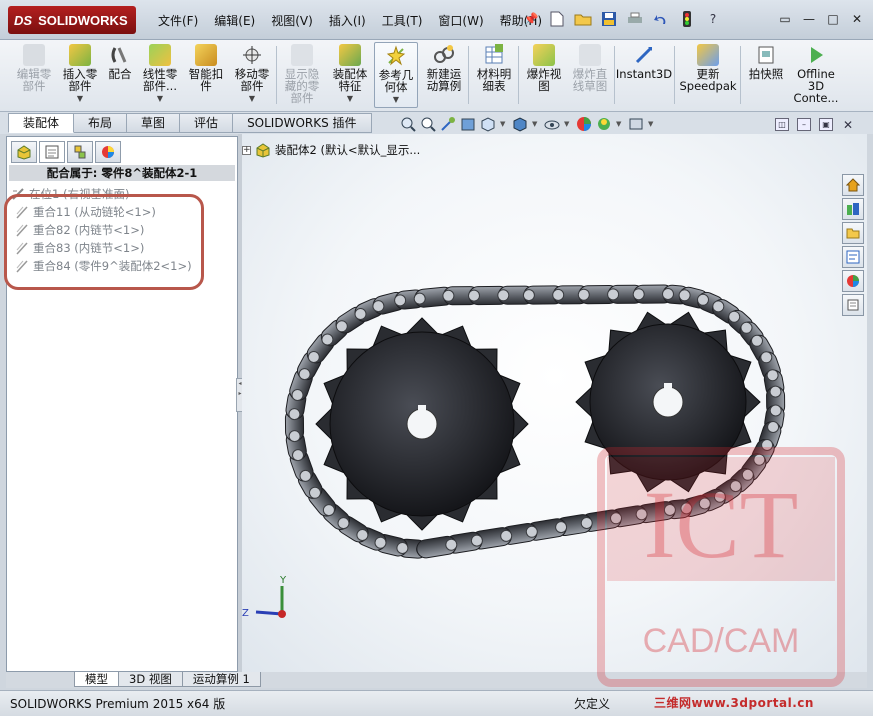 This screenshot has width=873, height=716. What do you see at coordinates (809, 19) in the screenshot?
I see `minimize-icon: —` at bounding box center [809, 19].